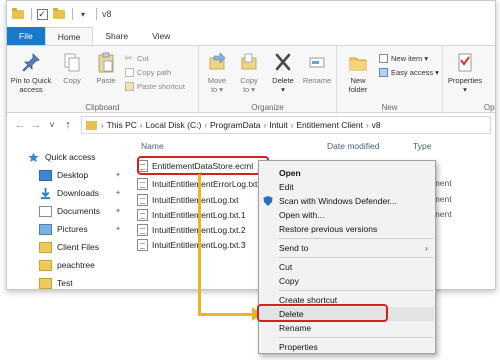 This screenshot has width=500, height=360. I want to click on file-row-log: IntuitEntitlementLog.txt, so click(187, 199).